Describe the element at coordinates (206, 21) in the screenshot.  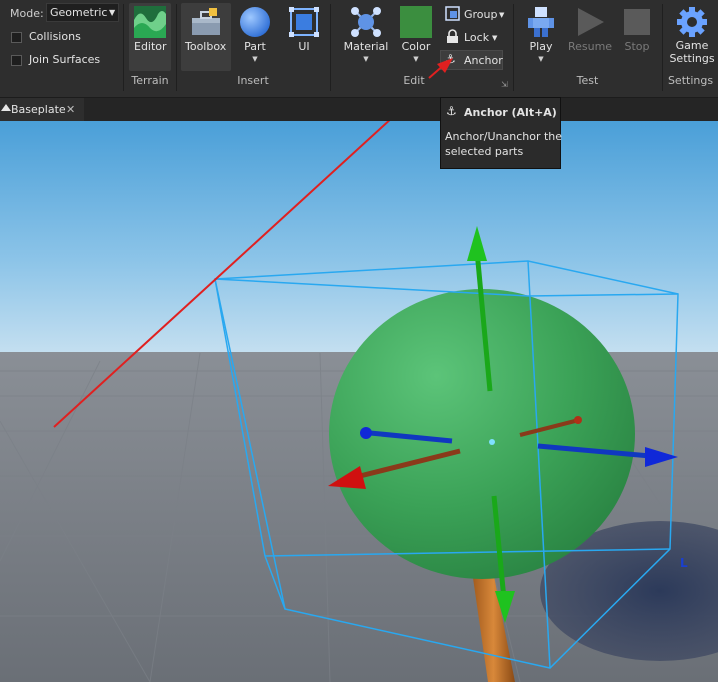
I see `toolbox-icon` at that location.